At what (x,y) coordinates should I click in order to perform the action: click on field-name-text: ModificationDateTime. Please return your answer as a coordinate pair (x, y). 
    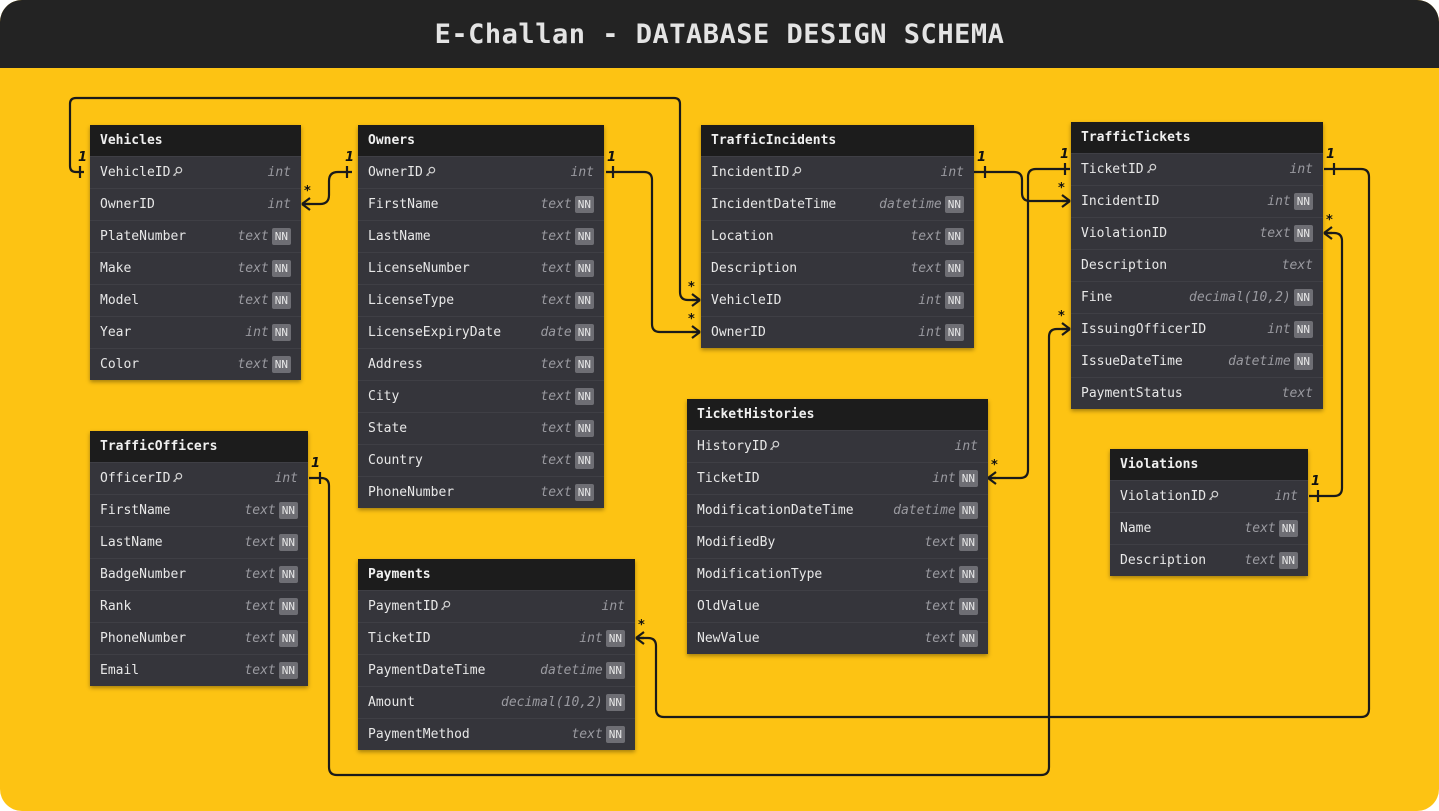
    Looking at the image, I should click on (775, 510).